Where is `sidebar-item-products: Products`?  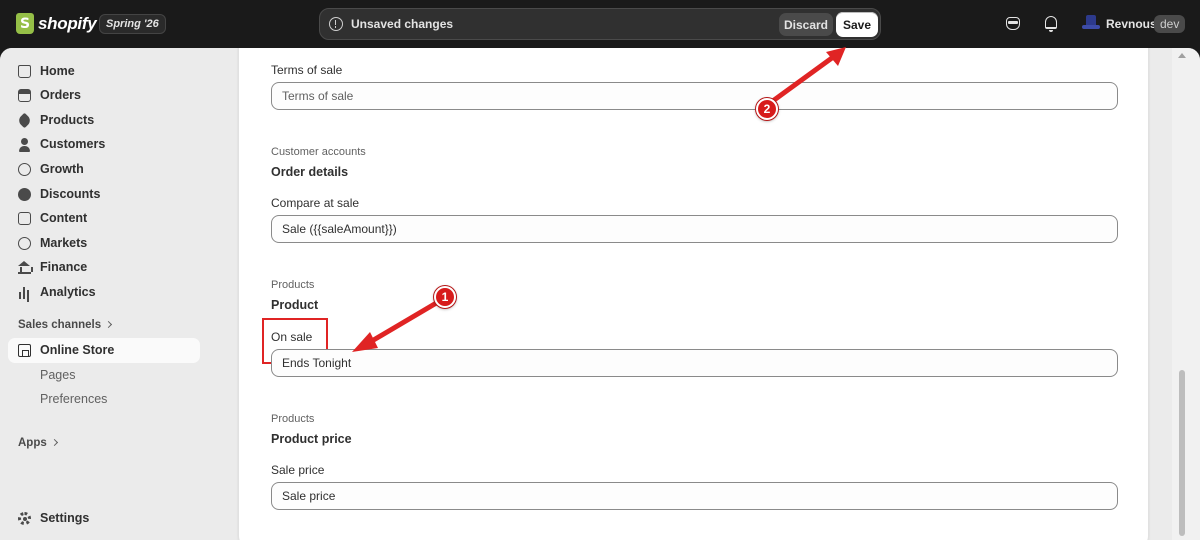 sidebar-item-products: Products is located at coordinates (104, 120).